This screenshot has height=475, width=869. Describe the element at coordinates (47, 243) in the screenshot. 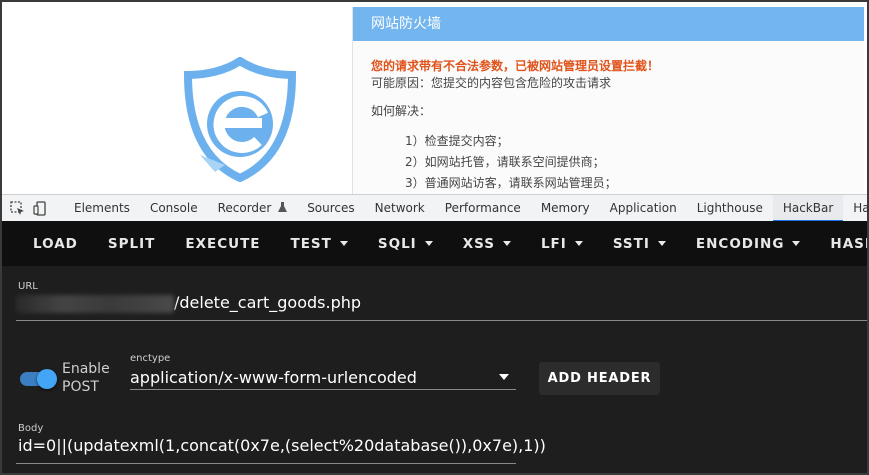

I see `load-button: LOAD` at that location.